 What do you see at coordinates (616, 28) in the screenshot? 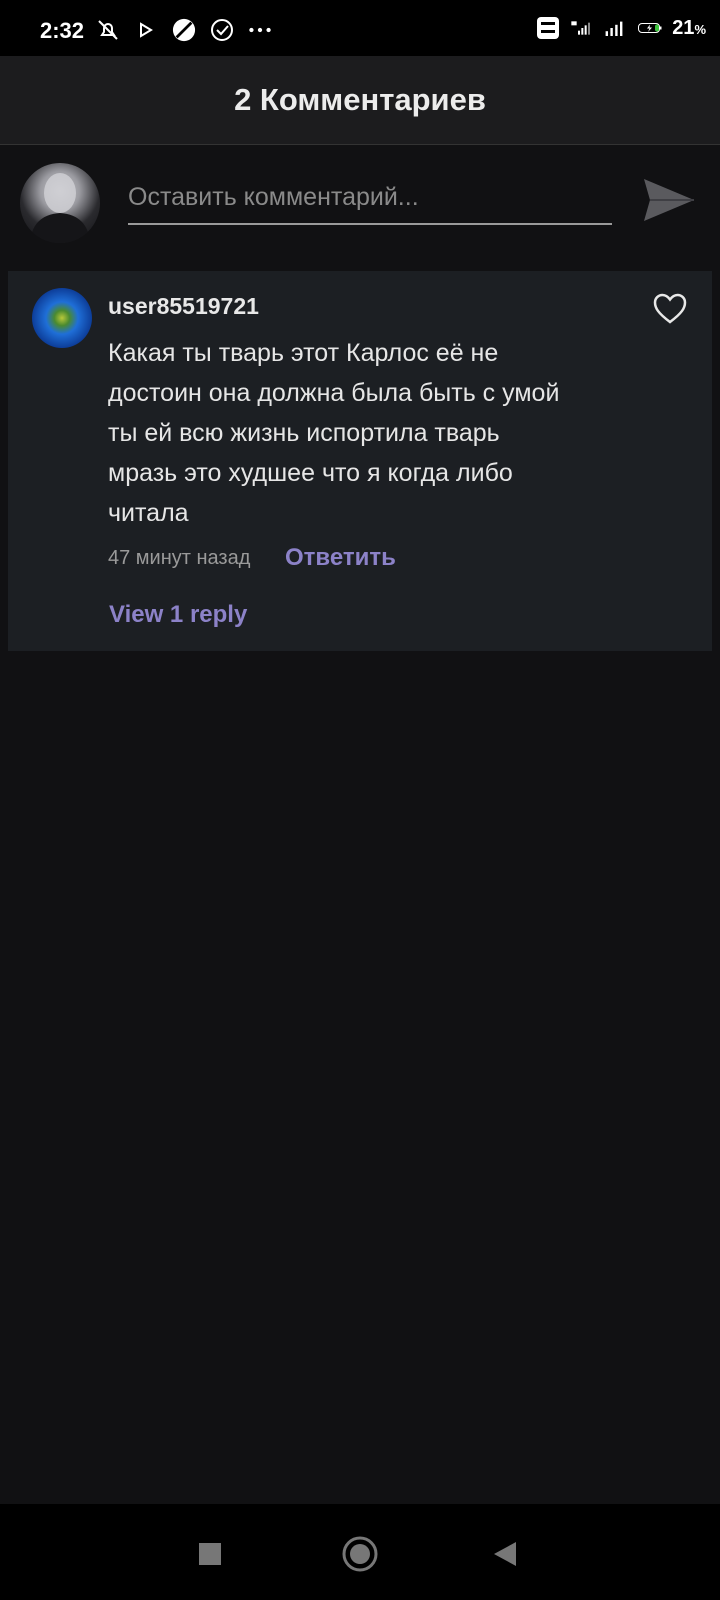
I see `signal-icon` at bounding box center [616, 28].